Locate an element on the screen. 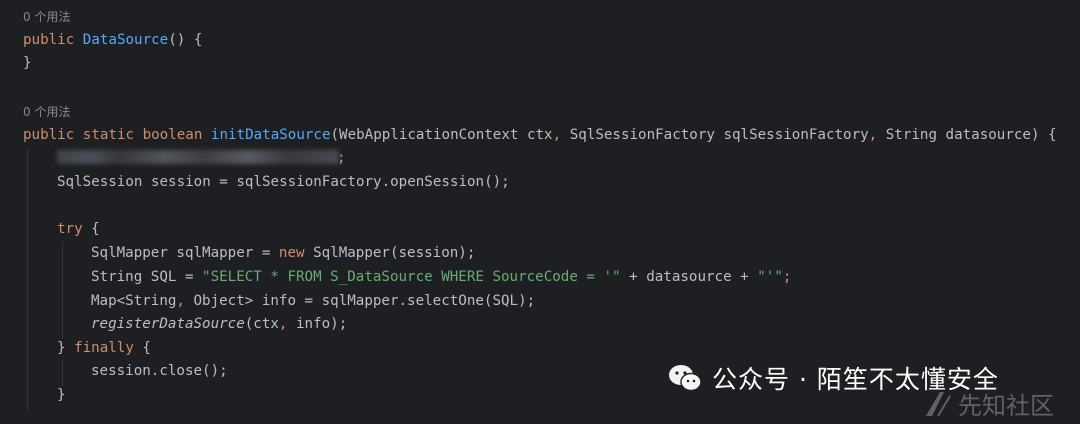  code-text: Map<String is located at coordinates (134, 301).